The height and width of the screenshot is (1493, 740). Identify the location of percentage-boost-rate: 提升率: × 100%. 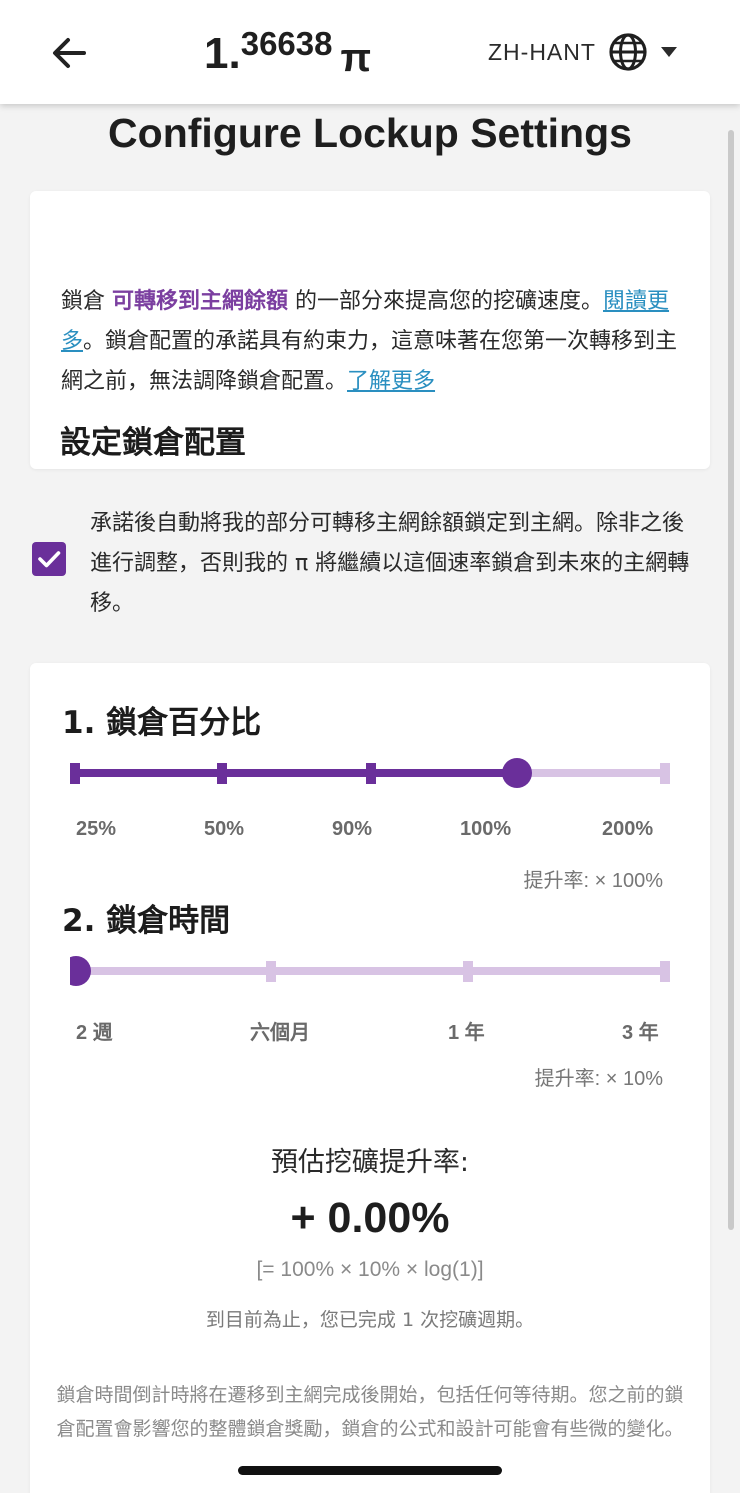
(593, 881).